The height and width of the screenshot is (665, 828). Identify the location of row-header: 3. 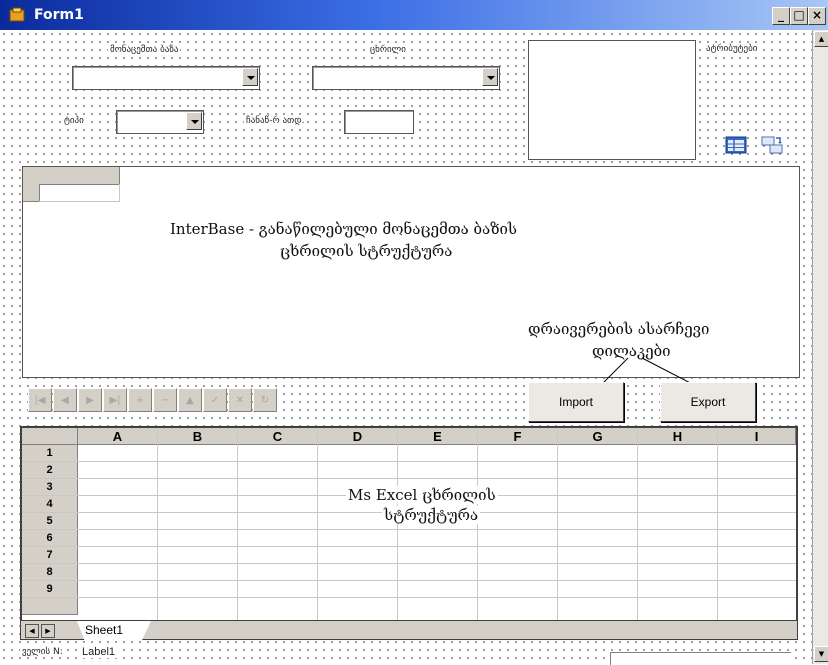
(50, 487).